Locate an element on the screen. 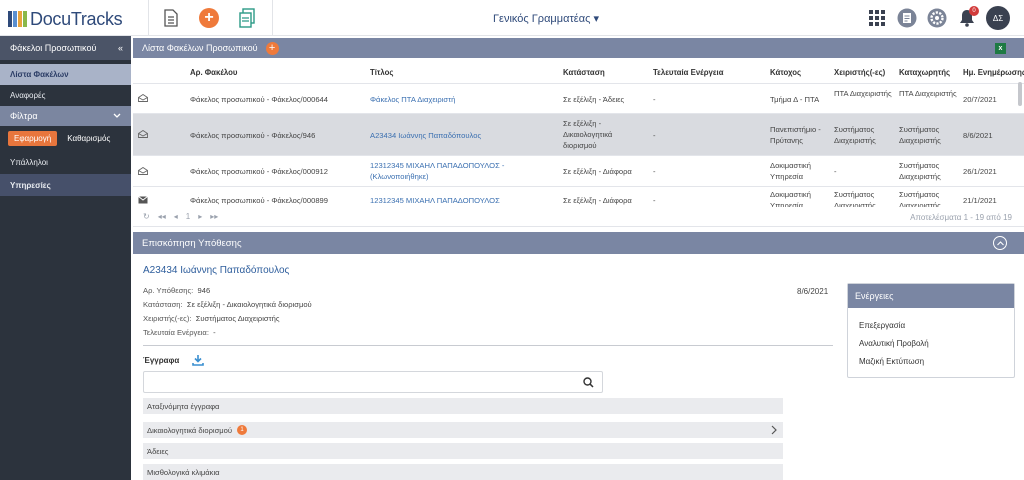 Image resolution: width=1024 pixels, height=480 pixels. documents-label: Έγγραφα is located at coordinates (161, 360).